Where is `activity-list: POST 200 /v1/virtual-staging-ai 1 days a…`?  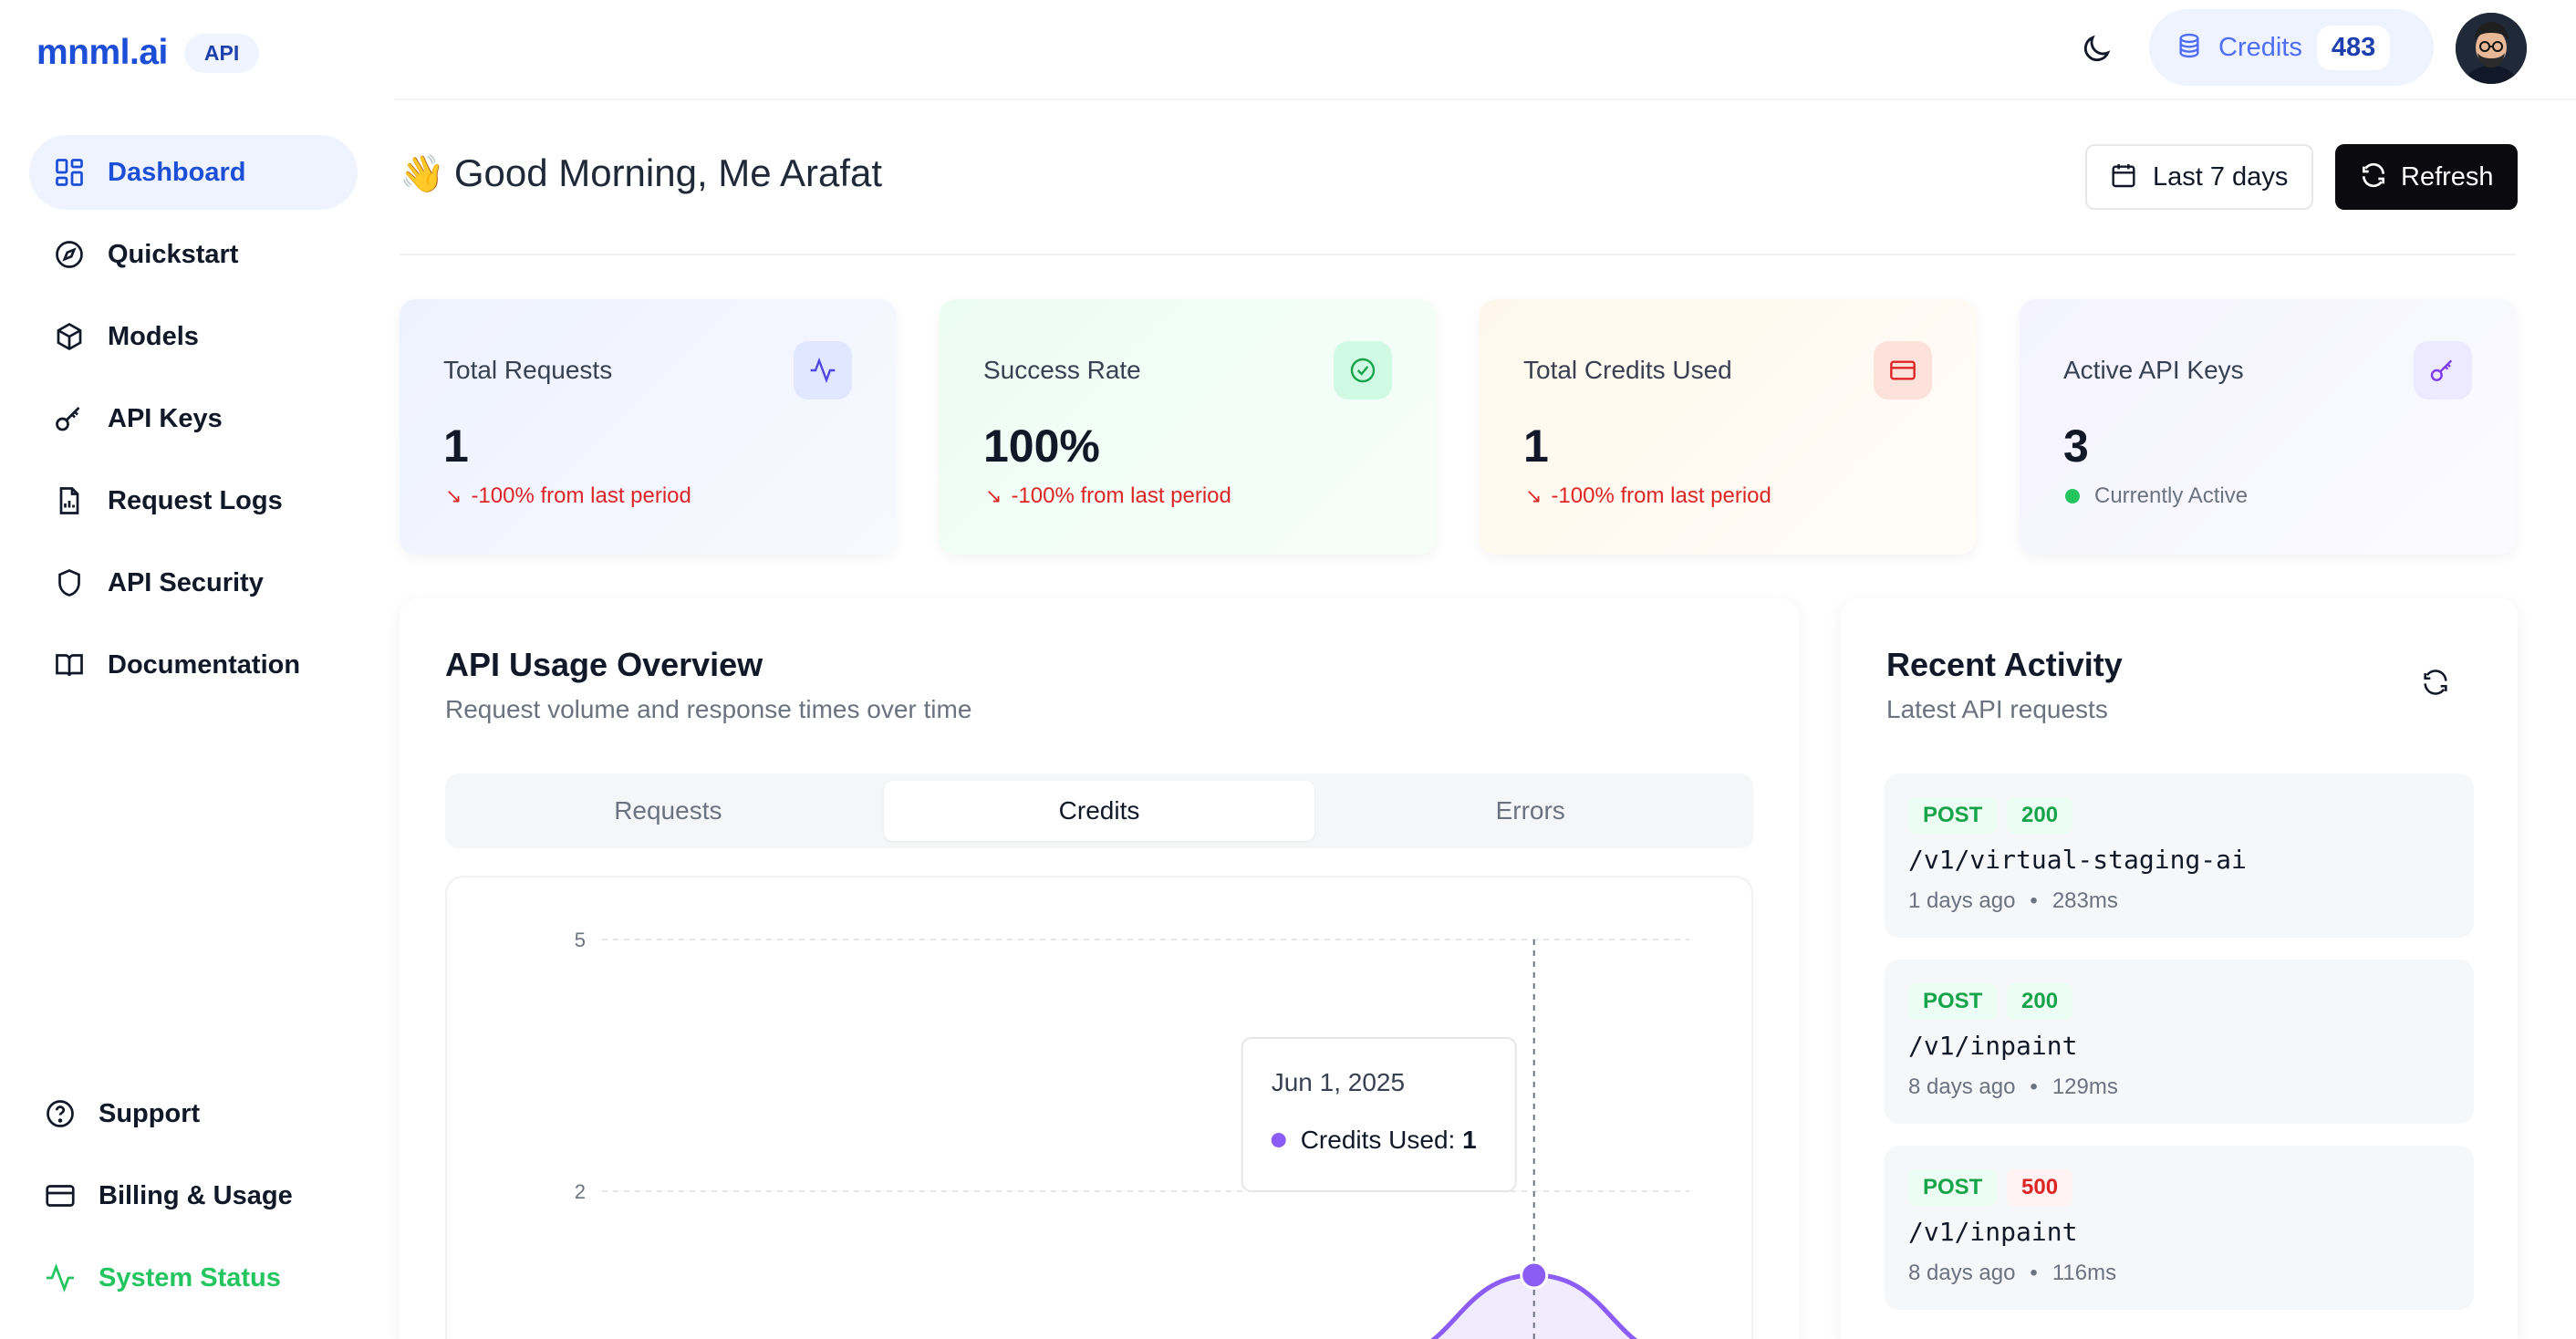 activity-list: POST 200 /v1/virtual-staging-ai 1 days a… is located at coordinates (2179, 1052).